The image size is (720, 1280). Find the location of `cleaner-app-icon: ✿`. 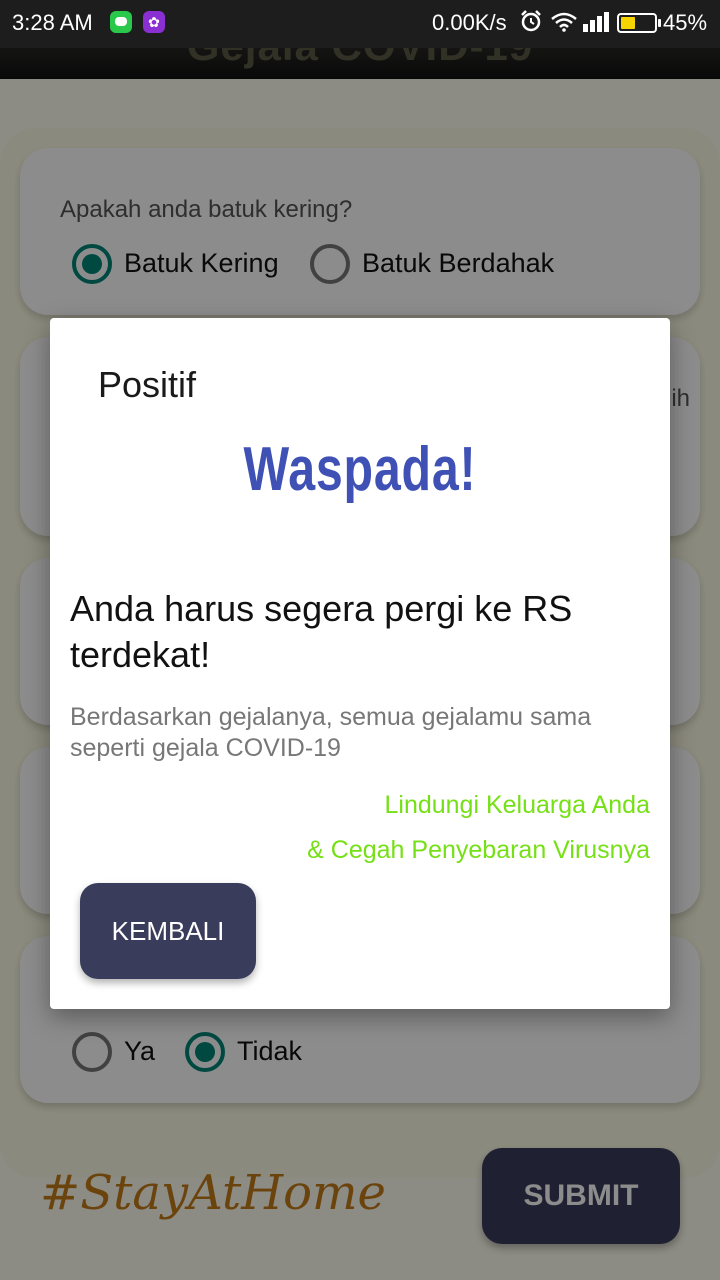

cleaner-app-icon: ✿ is located at coordinates (154, 22).